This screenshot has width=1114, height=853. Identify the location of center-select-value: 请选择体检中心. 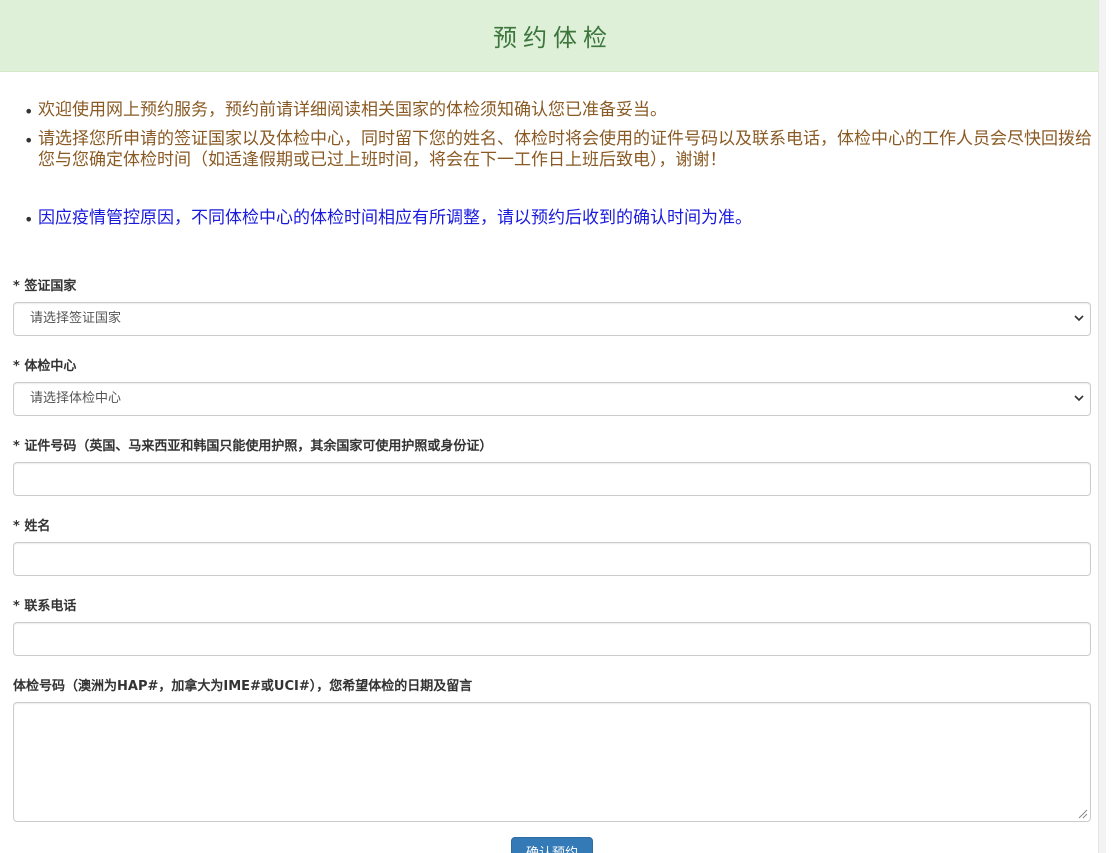
(76, 398).